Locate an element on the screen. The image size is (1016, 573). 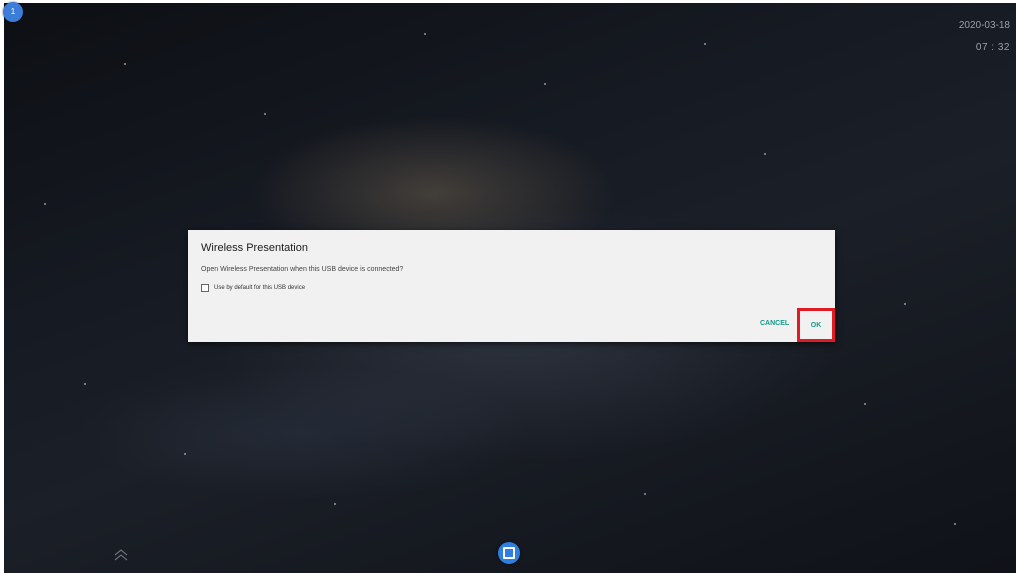
home-square-icon is located at coordinates (509, 553).